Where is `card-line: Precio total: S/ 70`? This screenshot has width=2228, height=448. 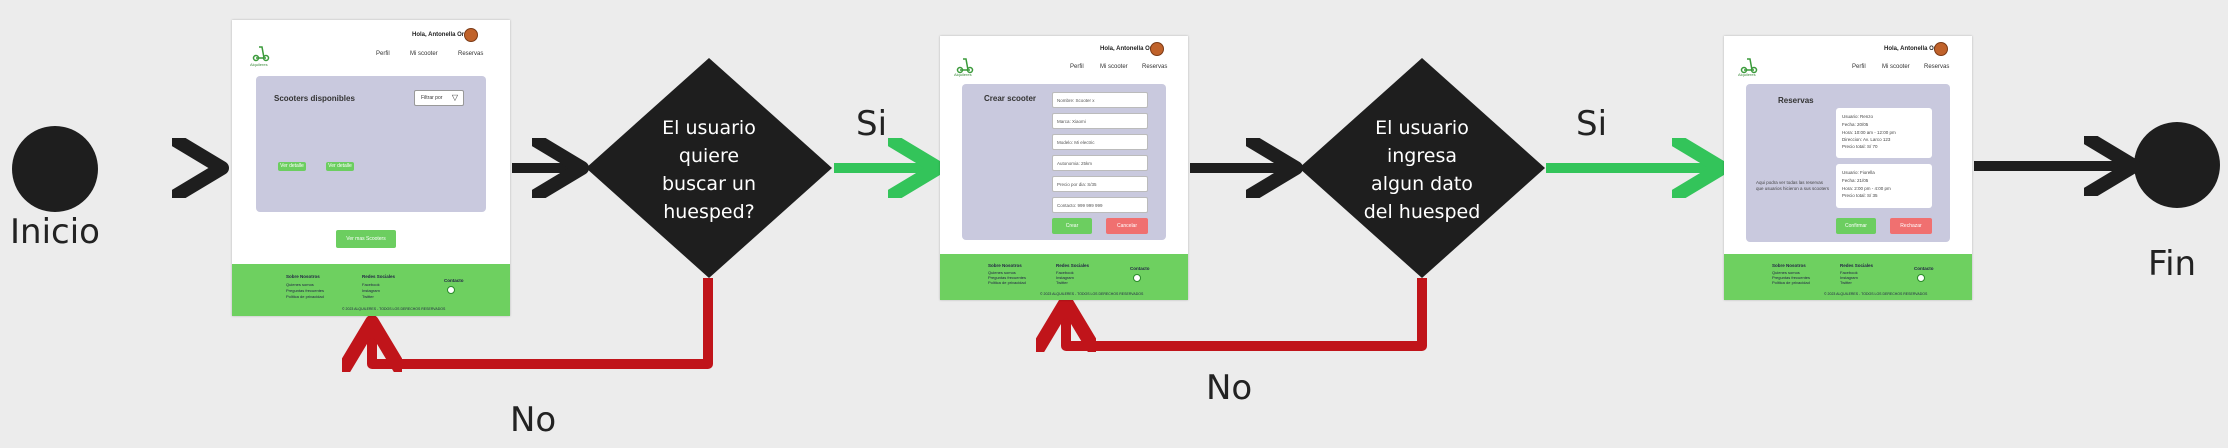
card-line: Precio total: S/ 70 is located at coordinates (1860, 146).